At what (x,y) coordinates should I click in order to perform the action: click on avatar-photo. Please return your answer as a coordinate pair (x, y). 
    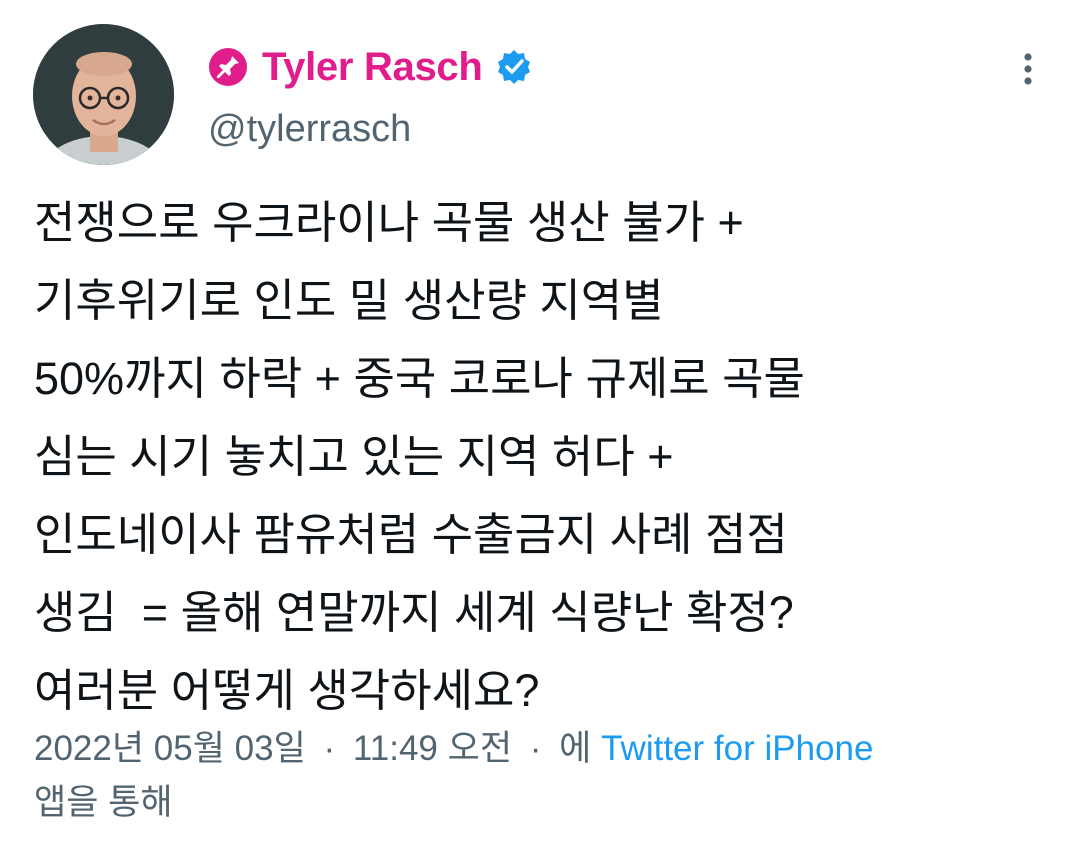
    Looking at the image, I should click on (103, 94).